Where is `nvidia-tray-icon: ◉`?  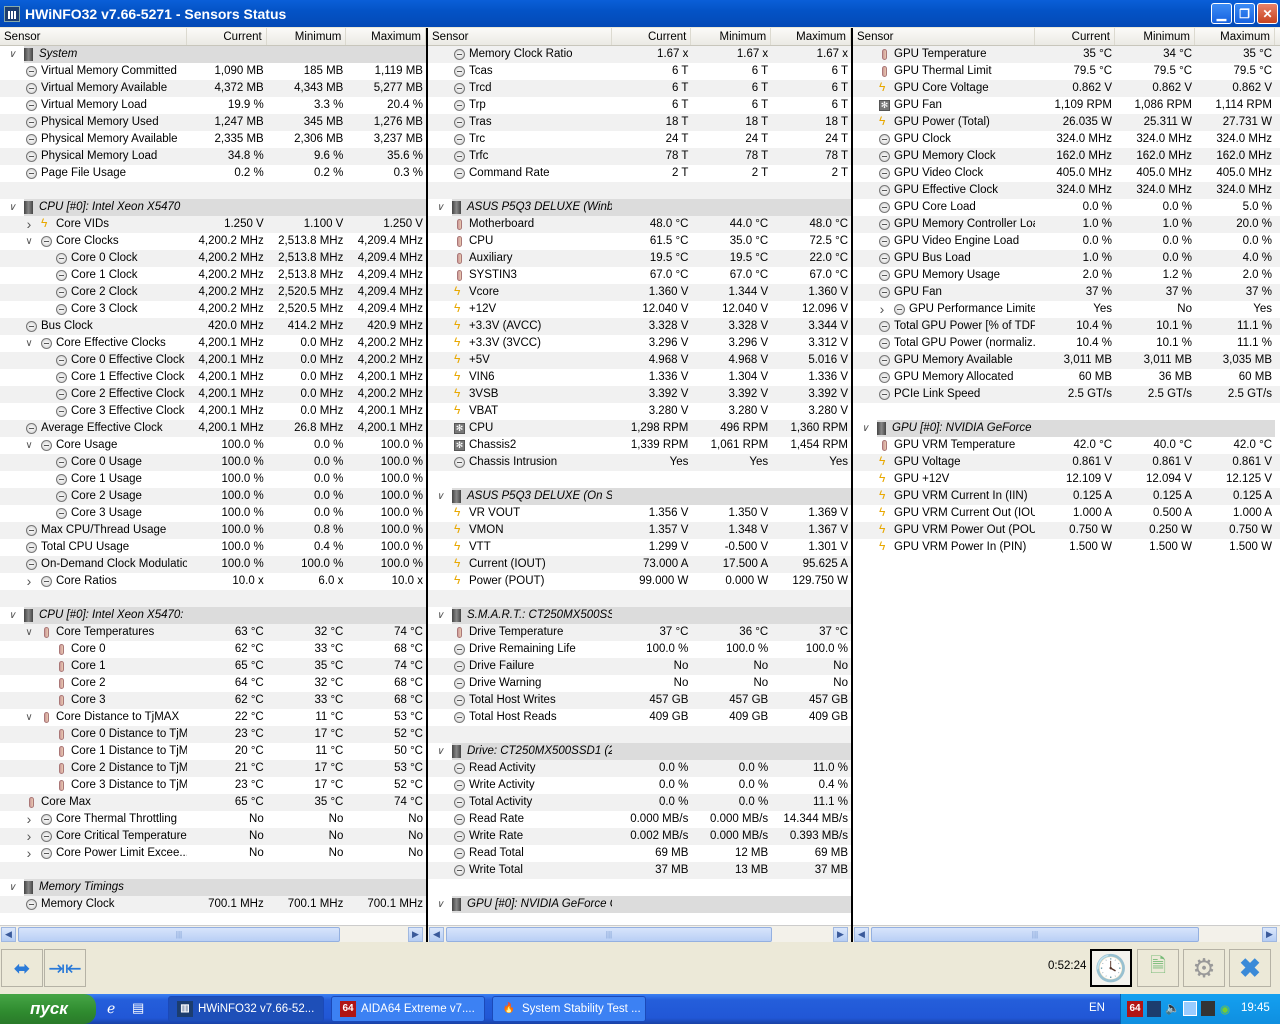
nvidia-tray-icon: ◉ is located at coordinates (1225, 1009).